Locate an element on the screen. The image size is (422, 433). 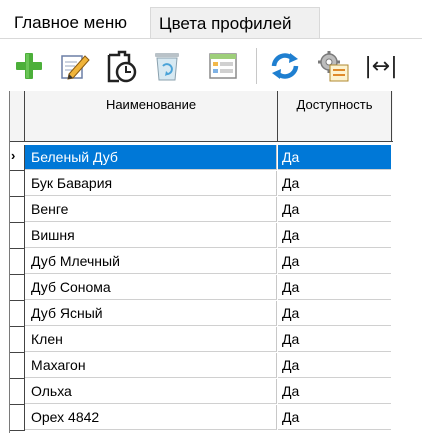
cell-name: Бук Бавария is located at coordinates (151, 183).